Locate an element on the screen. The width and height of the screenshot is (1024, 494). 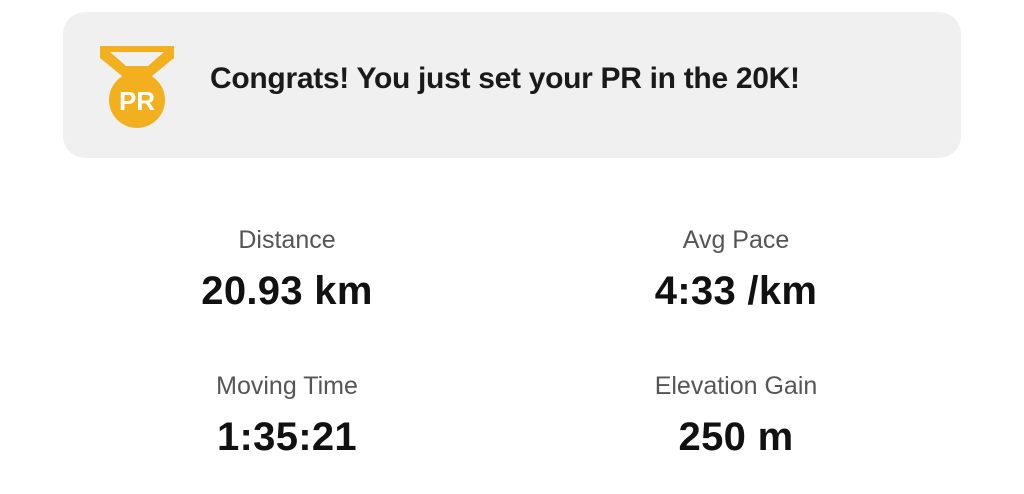
stat-label: Elevation Gain is located at coordinates (736, 386).